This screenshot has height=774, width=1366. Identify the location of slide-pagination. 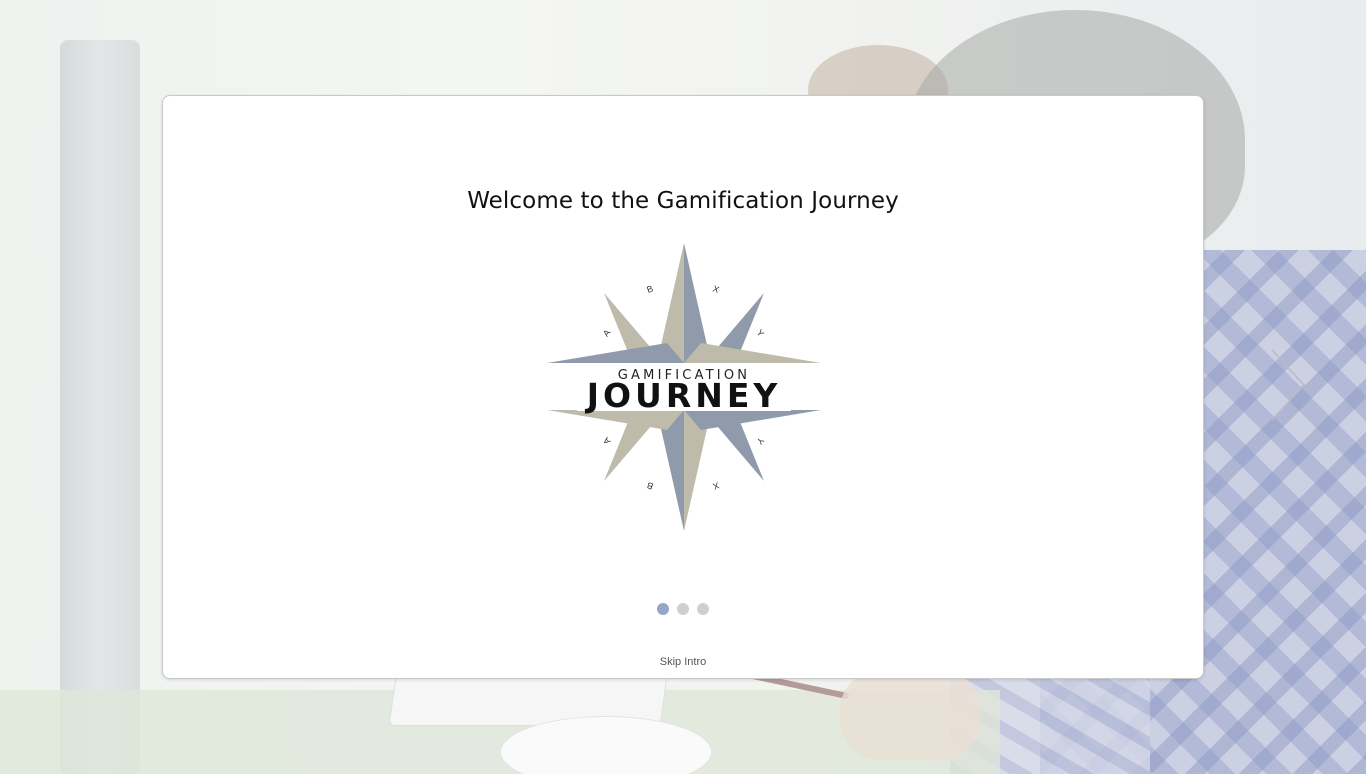
(687, 609).